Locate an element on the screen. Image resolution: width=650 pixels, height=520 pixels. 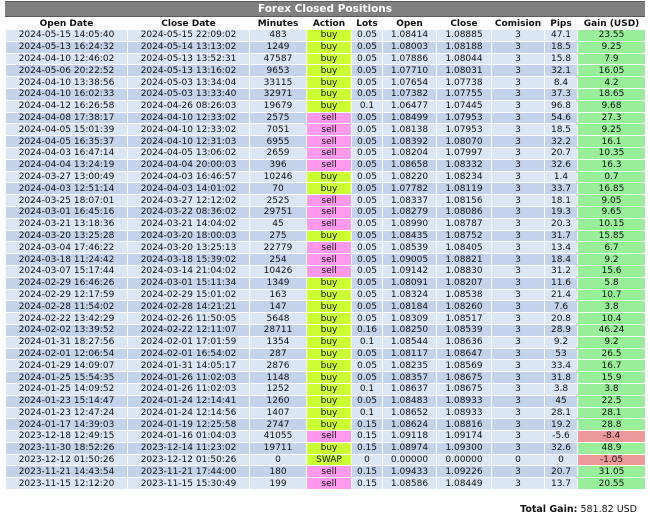
cell-pips: 20.8 is located at coordinates (561, 318).